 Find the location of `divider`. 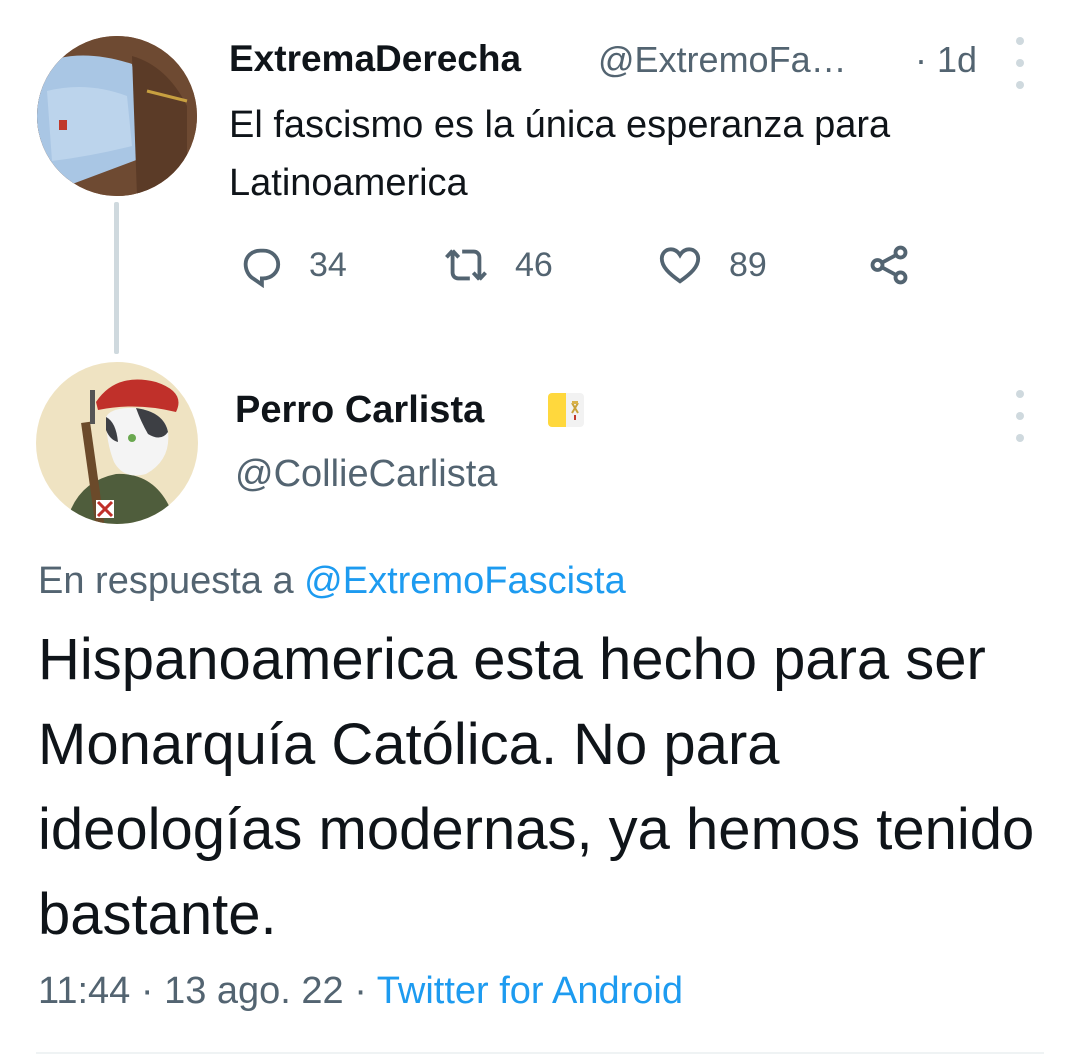

divider is located at coordinates (540, 1053).